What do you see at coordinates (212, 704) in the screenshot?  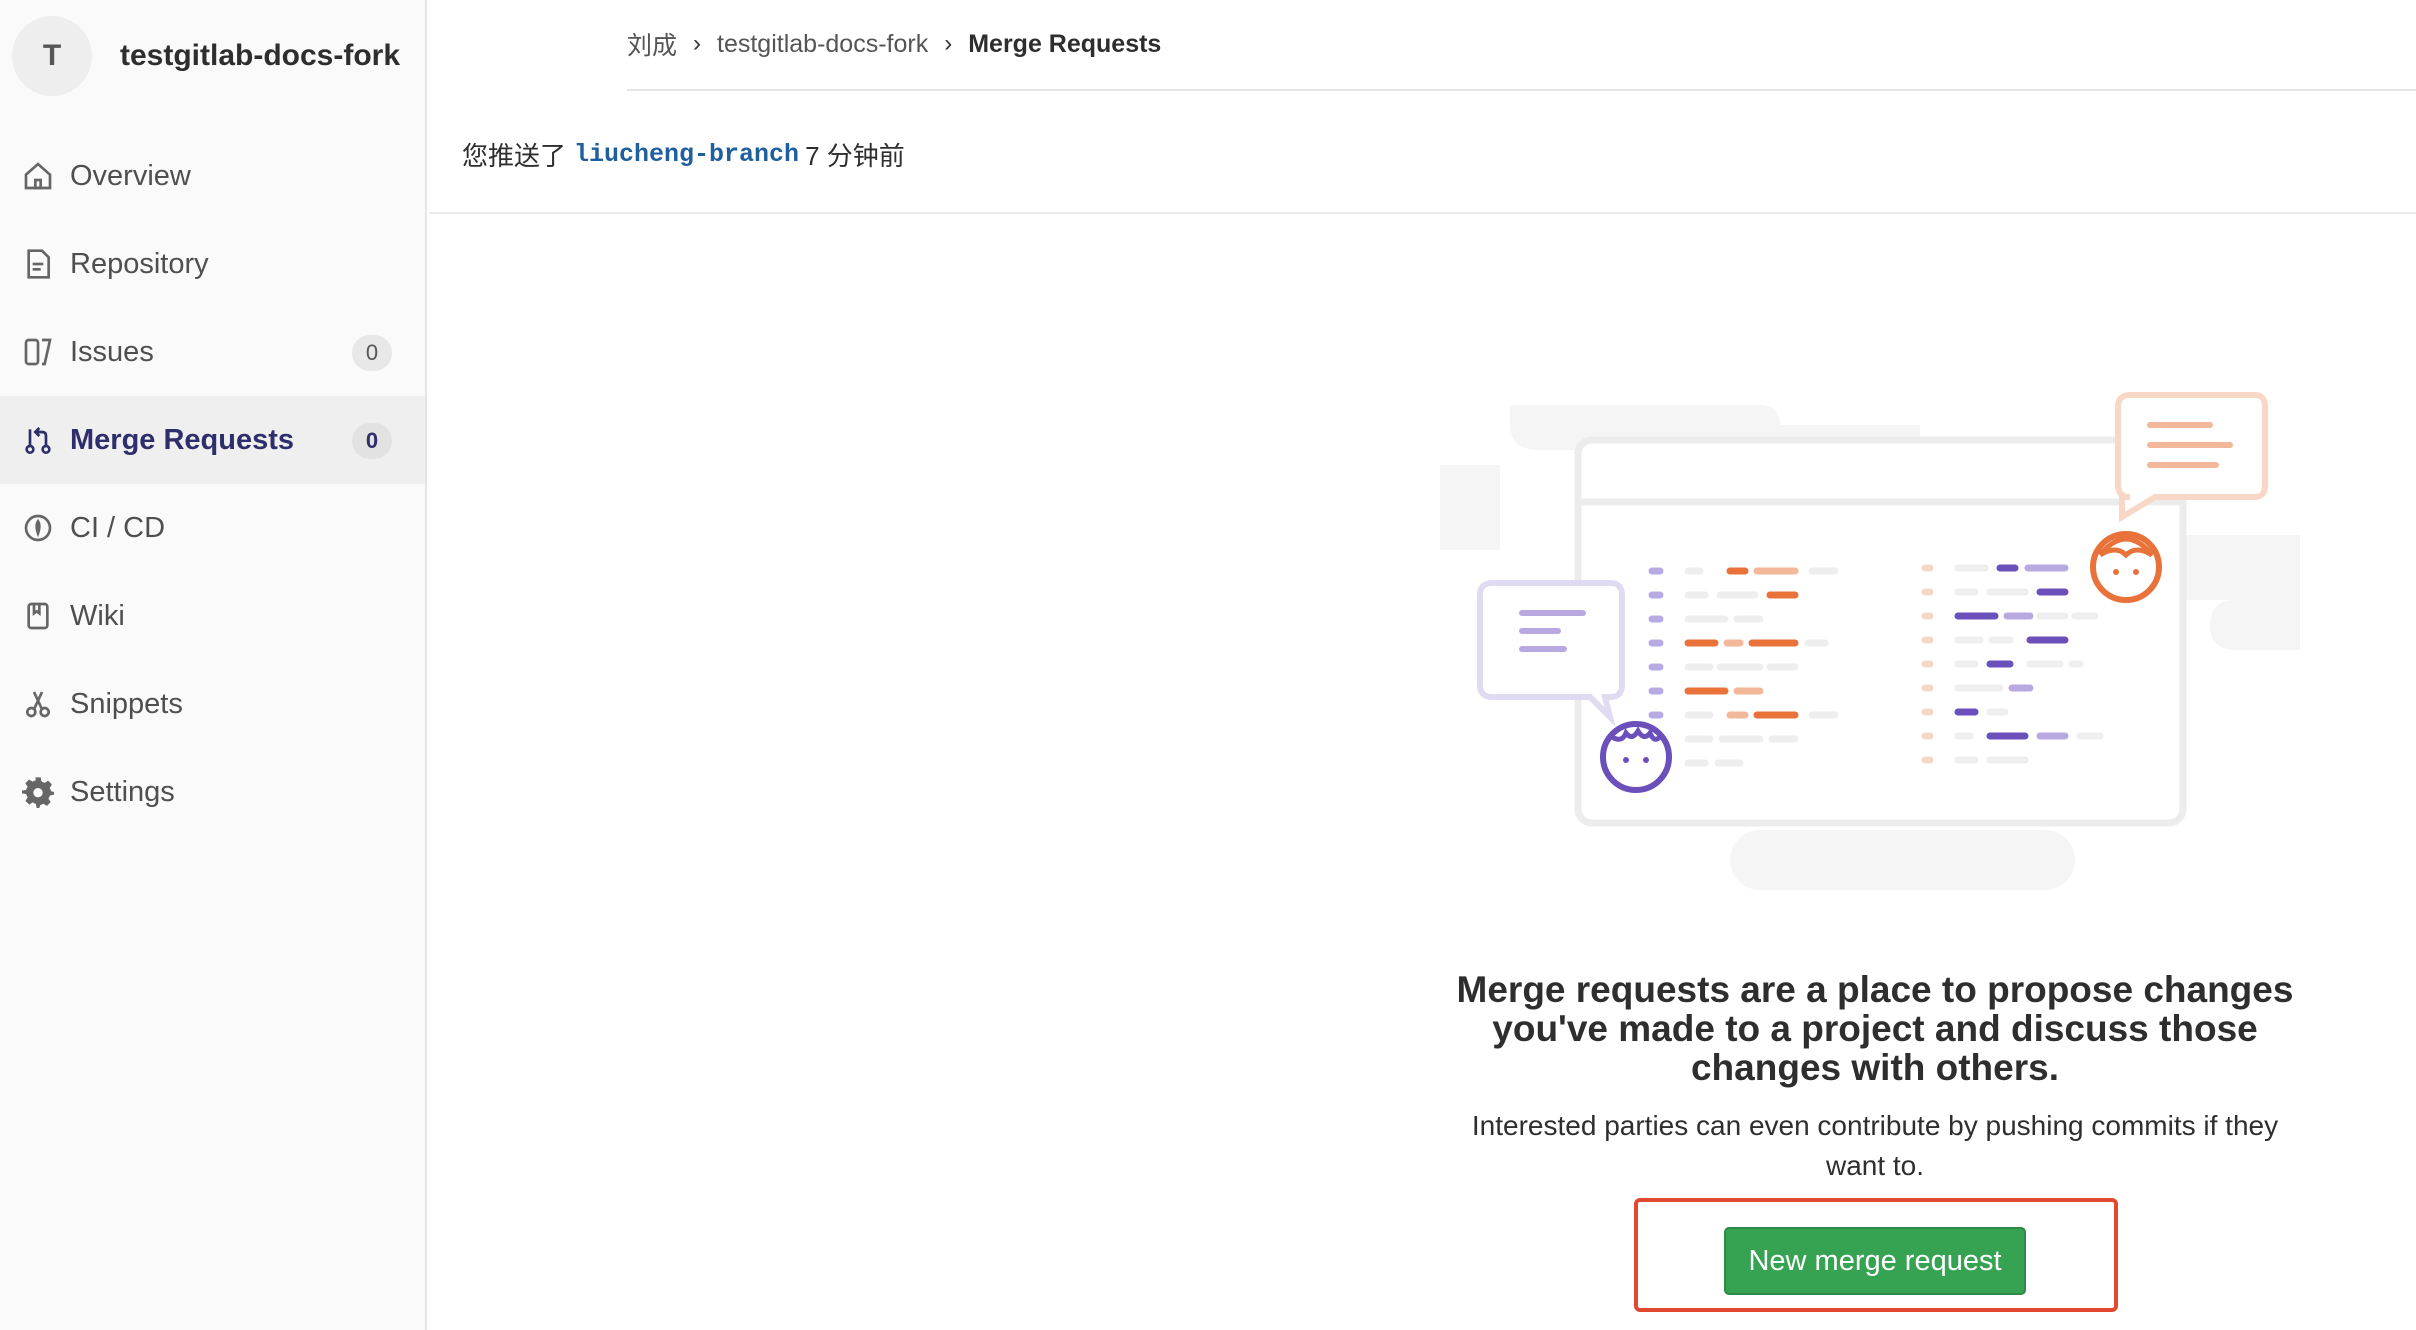 I see `sidebar-item-snippets: Snippets` at bounding box center [212, 704].